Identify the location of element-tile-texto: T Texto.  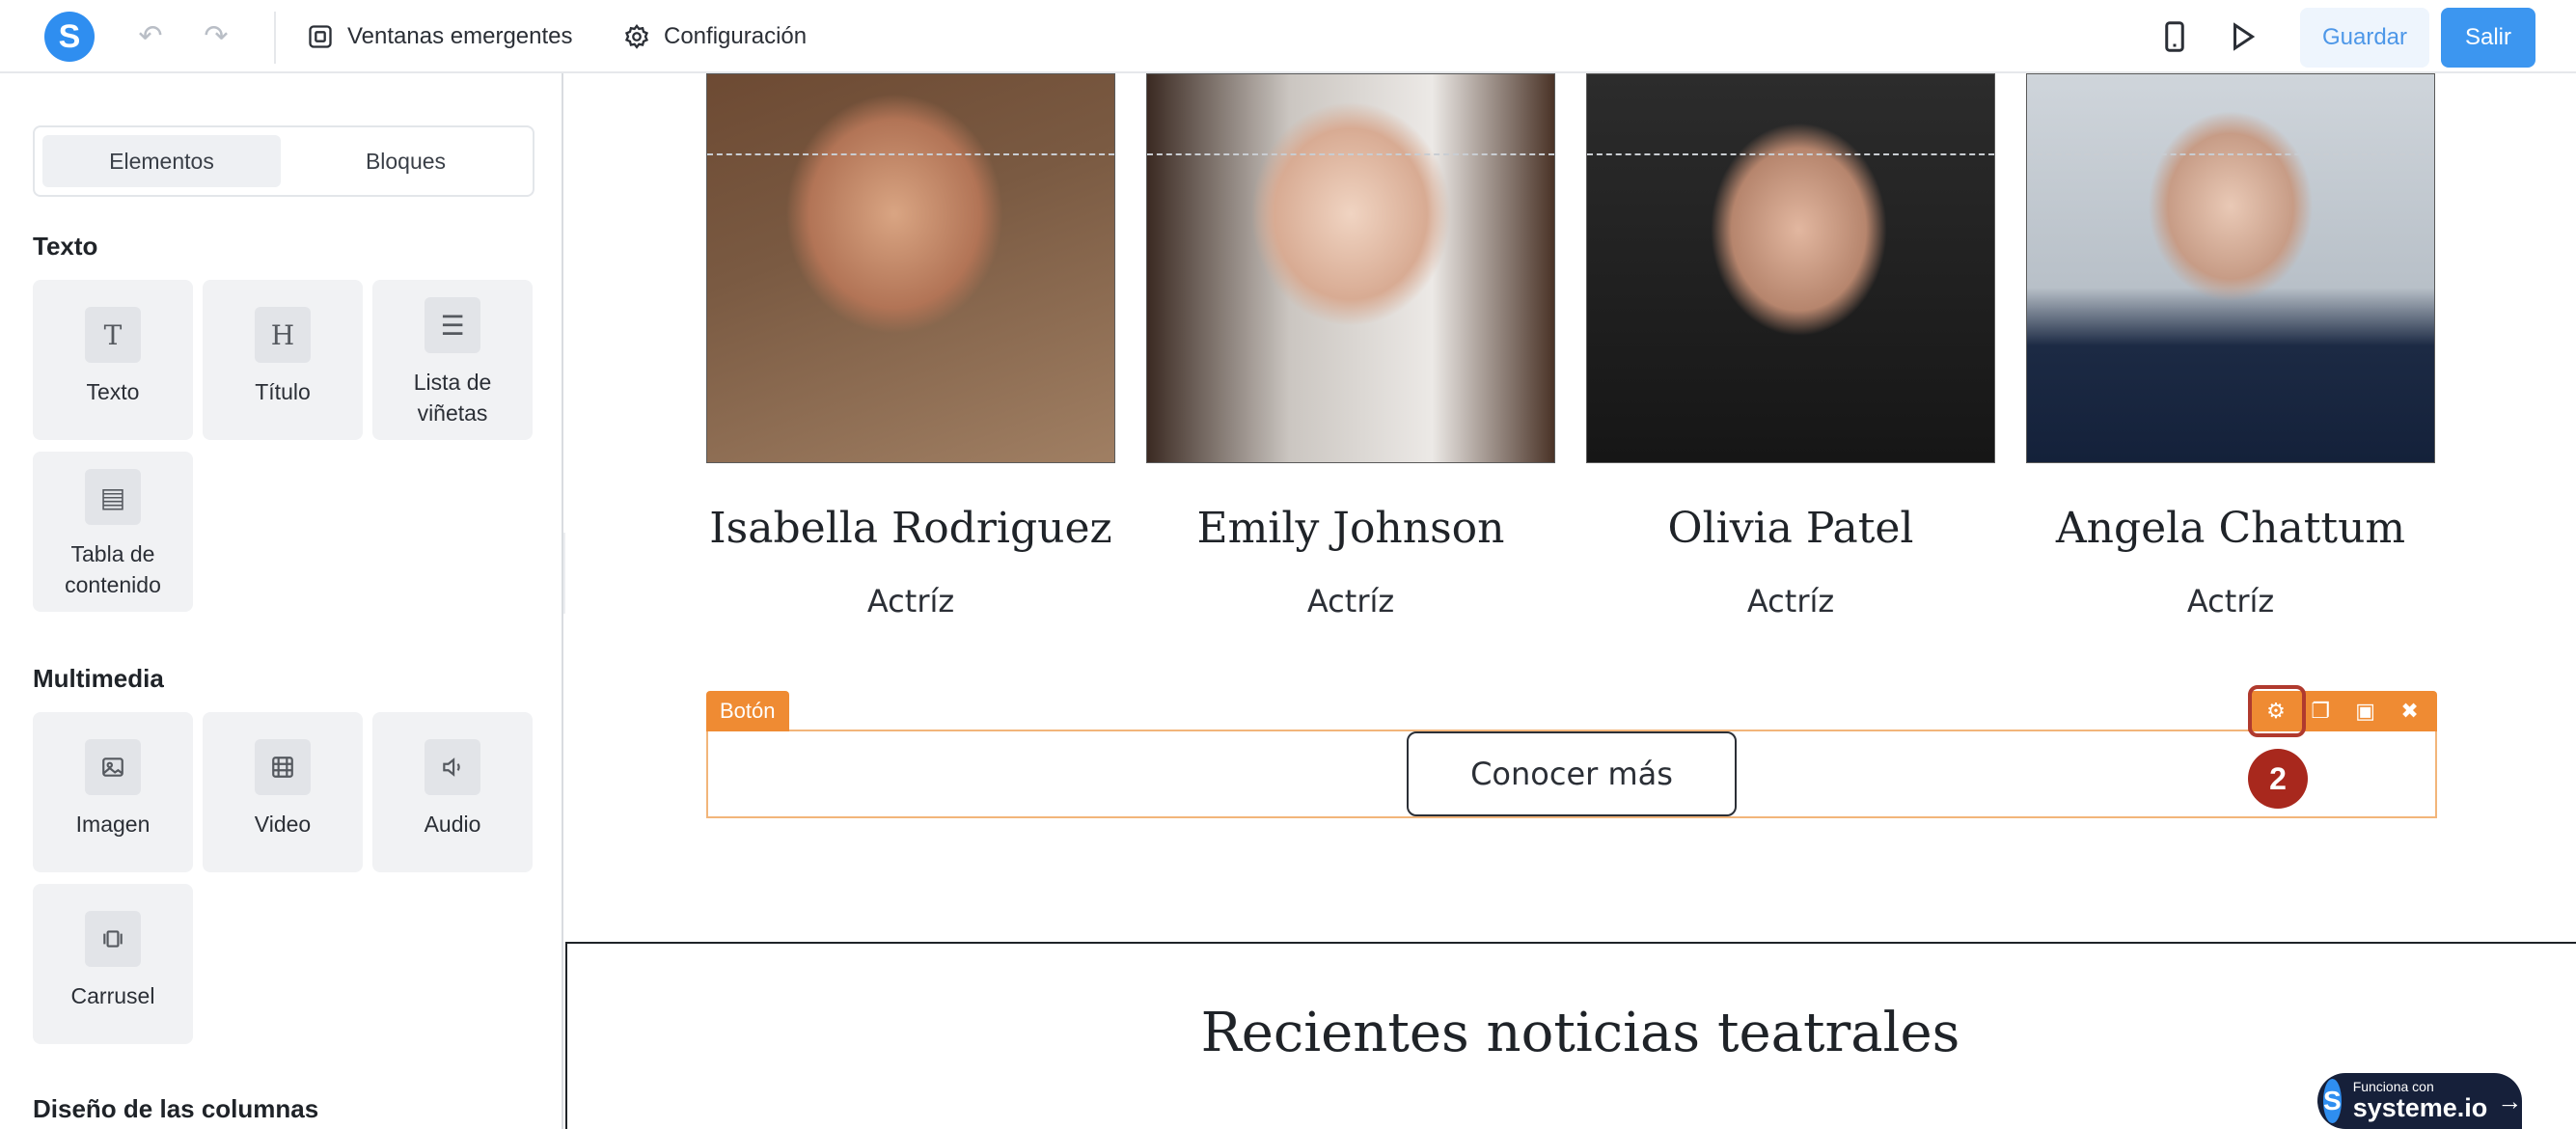
(113, 360).